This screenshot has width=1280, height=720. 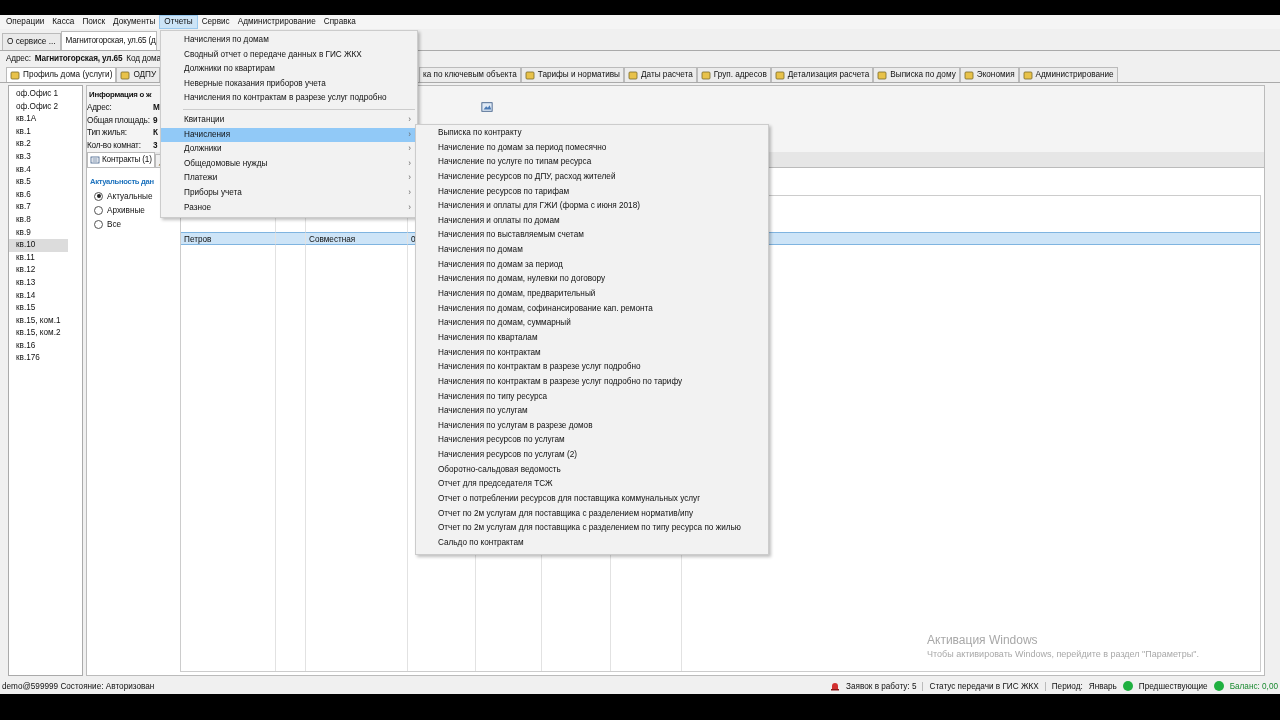 What do you see at coordinates (592, 426) in the screenshot?
I see `menu-item: Начисления по услугам в разрезе домов` at bounding box center [592, 426].